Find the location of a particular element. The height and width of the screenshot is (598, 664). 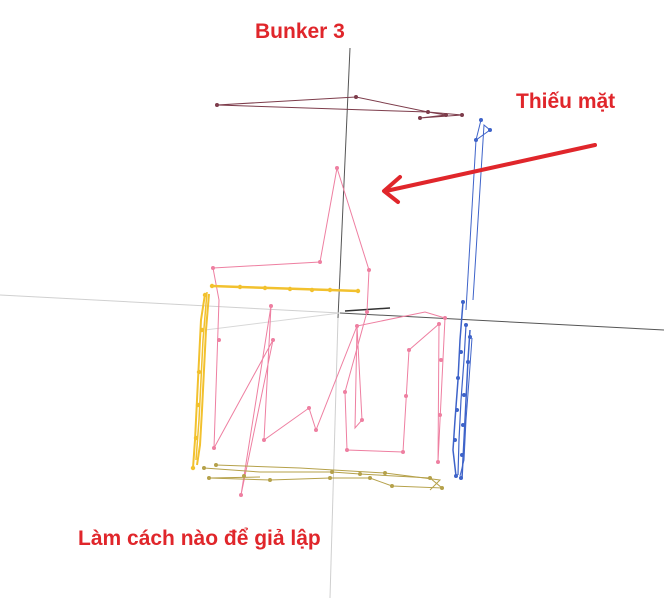

axis-vertical is located at coordinates (344, 183).